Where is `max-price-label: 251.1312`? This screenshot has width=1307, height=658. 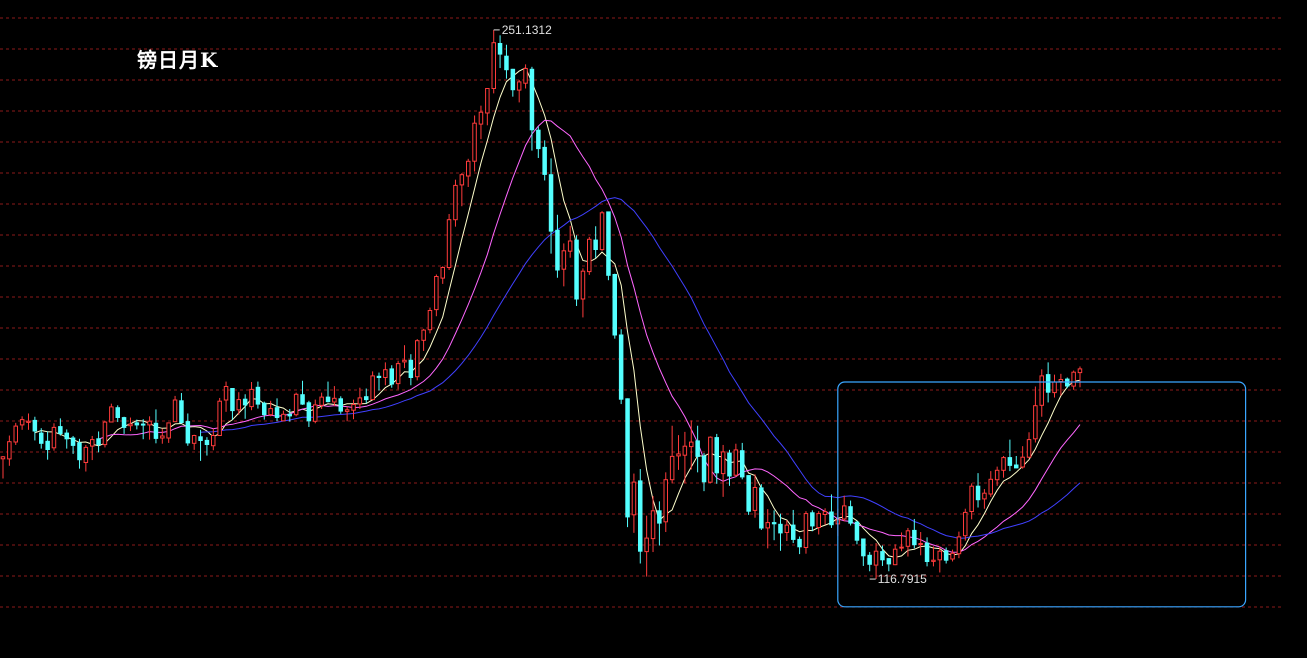
max-price-label: 251.1312 is located at coordinates (527, 30).